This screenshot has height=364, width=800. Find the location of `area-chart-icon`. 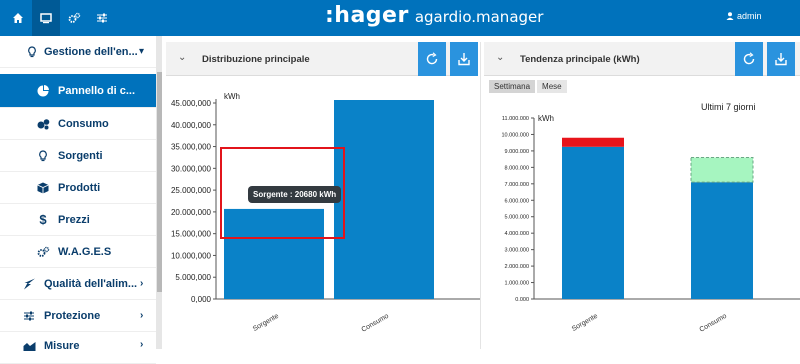

area-chart-icon is located at coordinates (29, 346).